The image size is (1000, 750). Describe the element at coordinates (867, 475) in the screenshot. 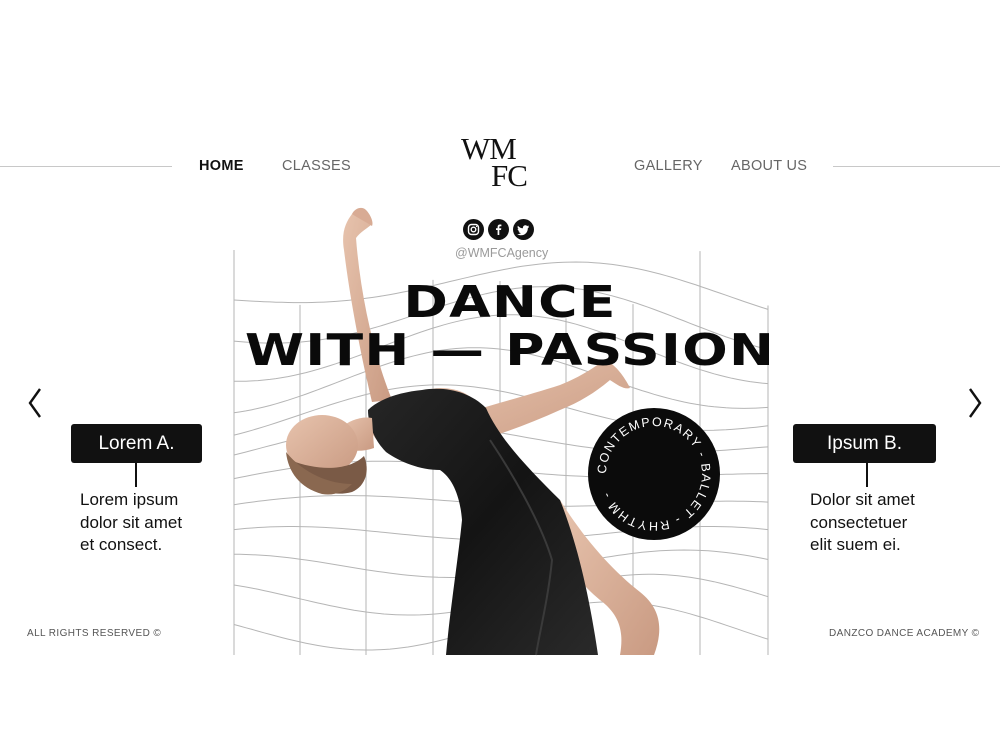

I see `right-card-connector` at that location.